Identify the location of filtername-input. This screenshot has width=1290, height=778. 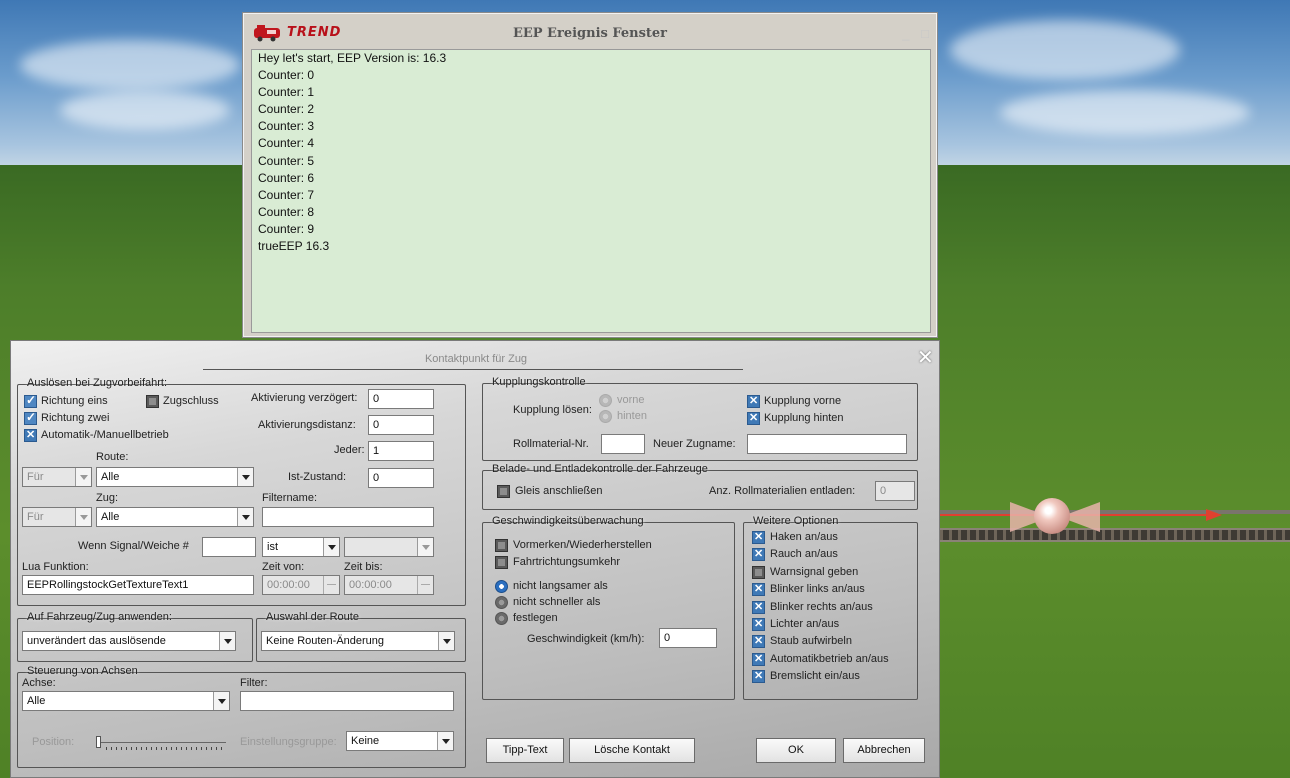
(348, 517).